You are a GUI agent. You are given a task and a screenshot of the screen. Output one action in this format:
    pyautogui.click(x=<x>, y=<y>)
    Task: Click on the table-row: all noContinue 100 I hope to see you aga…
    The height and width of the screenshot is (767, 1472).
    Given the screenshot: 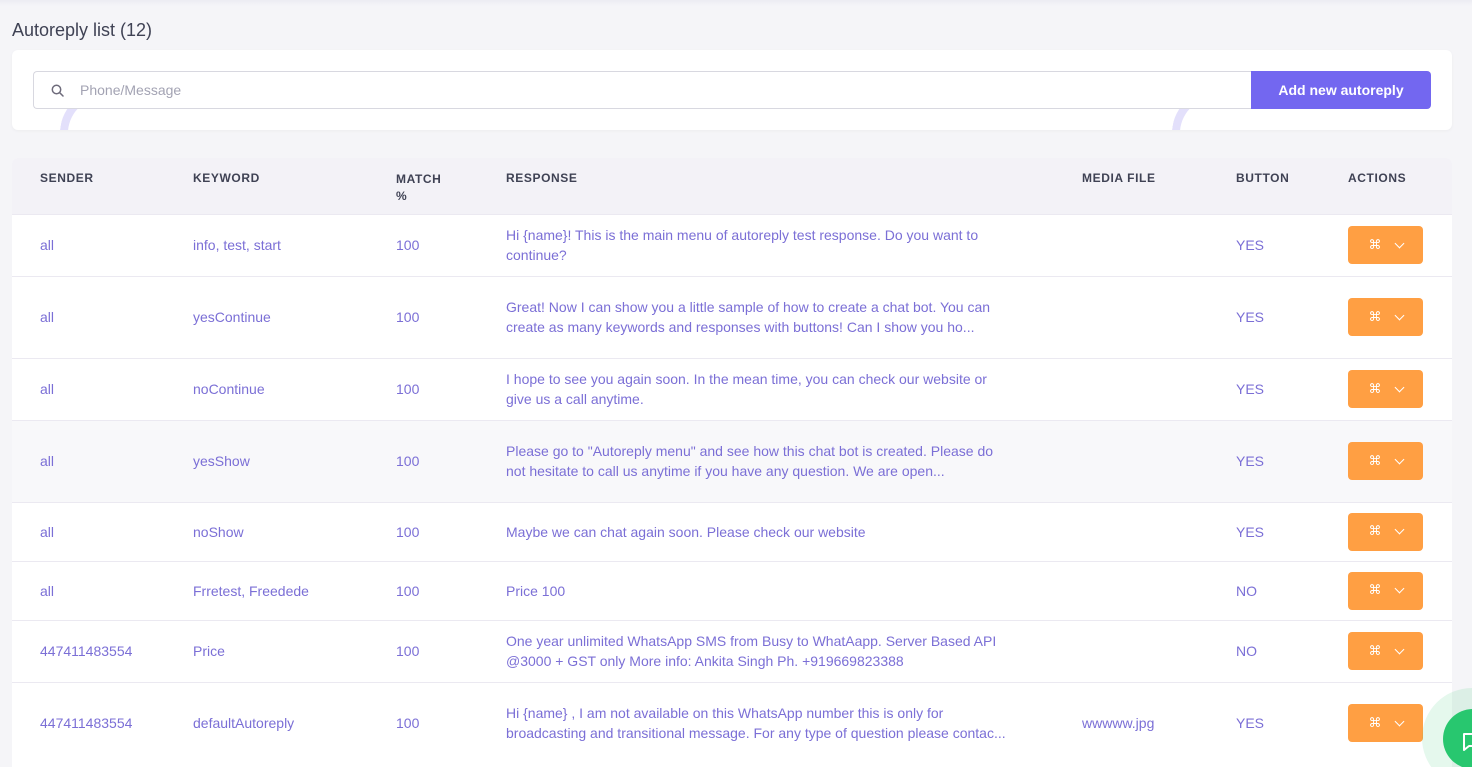 What is the action you would take?
    pyautogui.click(x=732, y=388)
    